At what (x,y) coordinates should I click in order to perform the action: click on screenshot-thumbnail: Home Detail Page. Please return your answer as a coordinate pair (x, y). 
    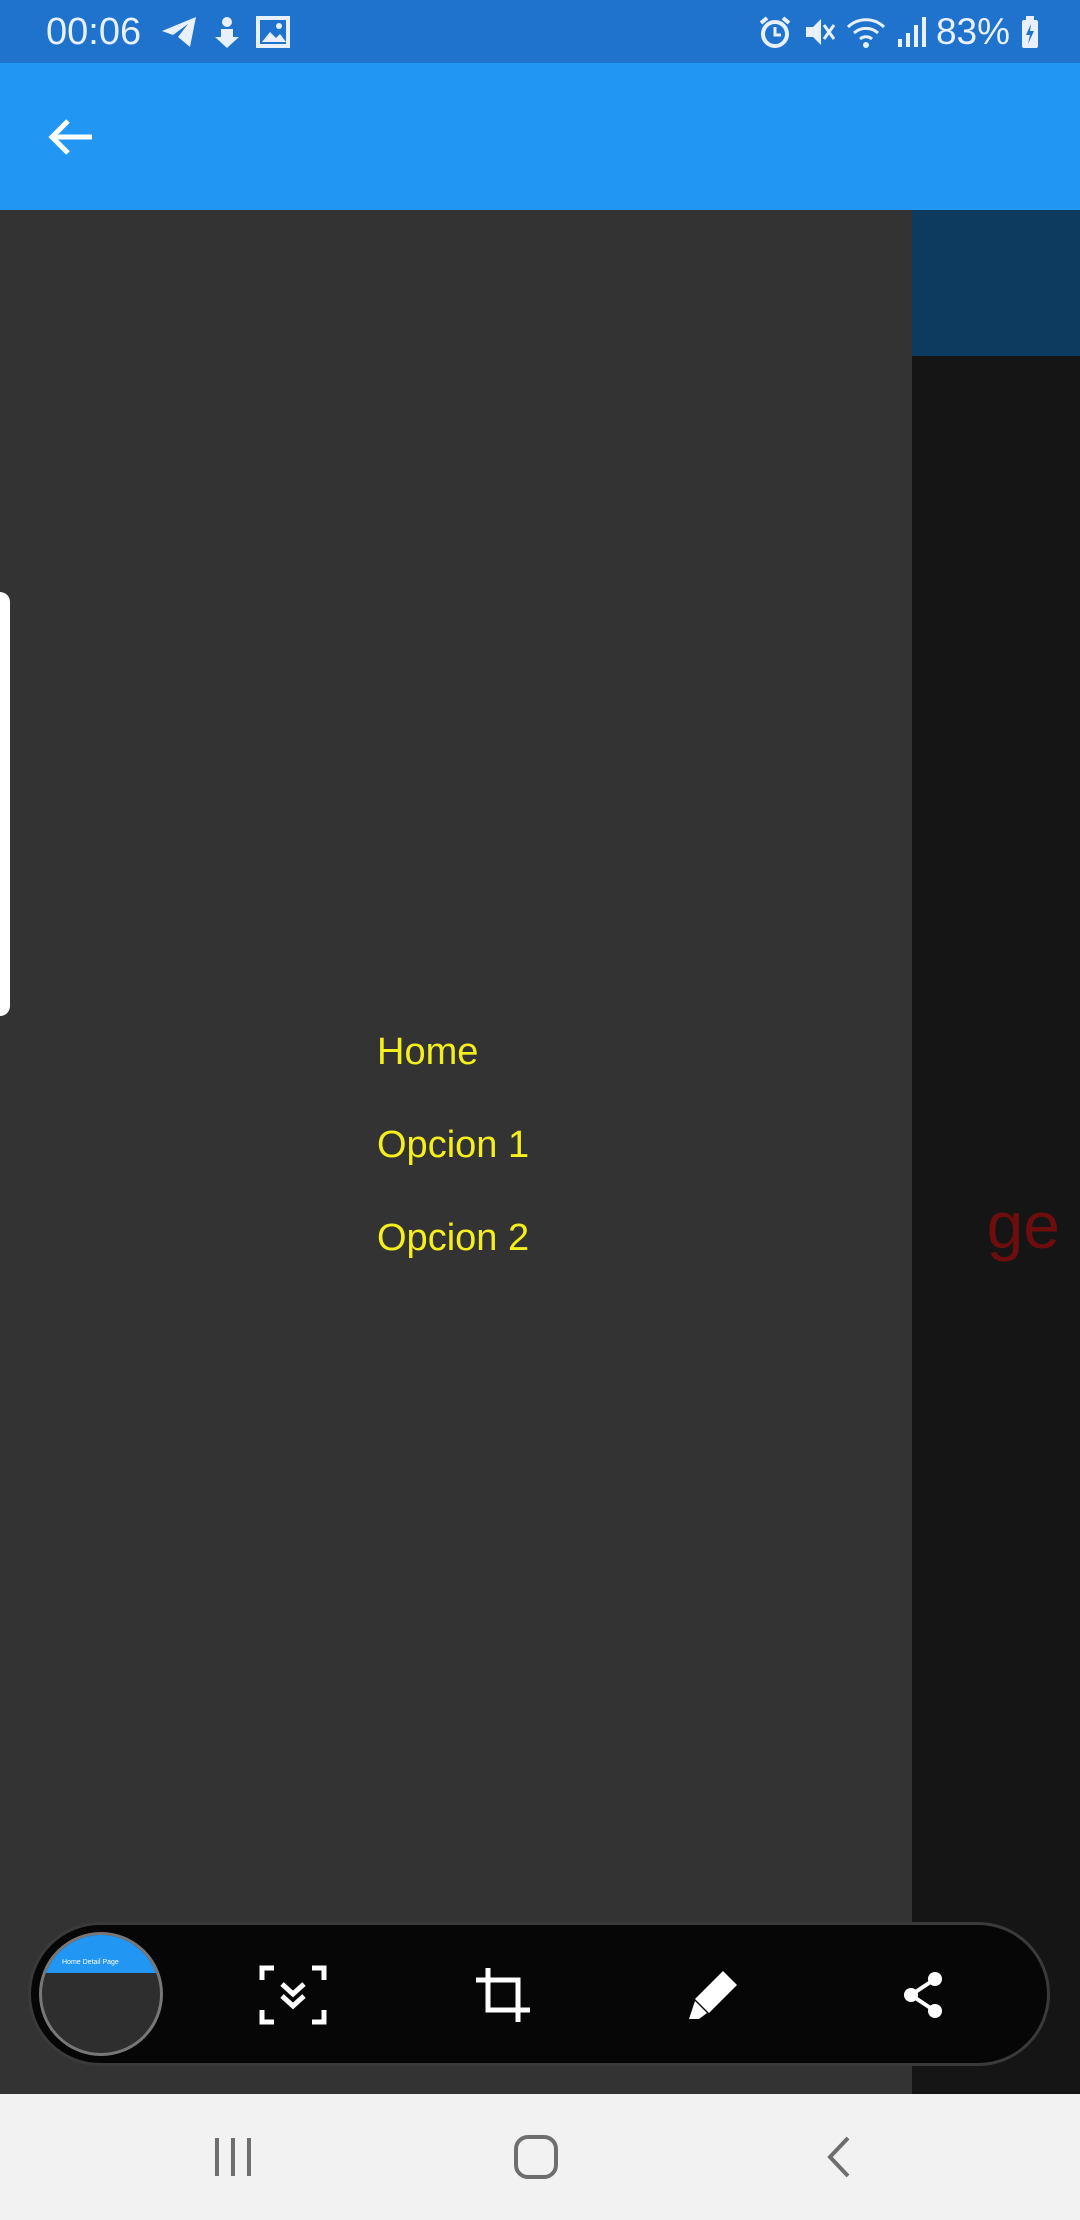
    Looking at the image, I should click on (101, 1994).